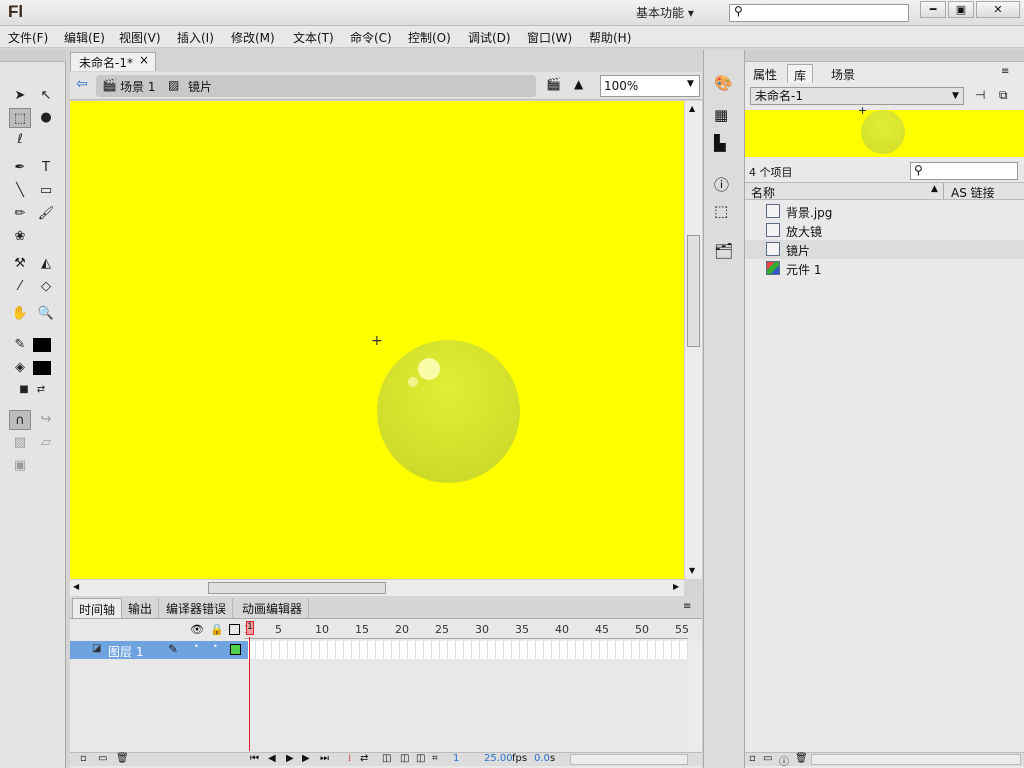 The height and width of the screenshot is (768, 1024). I want to click on bone-tool-icon: ⚒, so click(20, 264).